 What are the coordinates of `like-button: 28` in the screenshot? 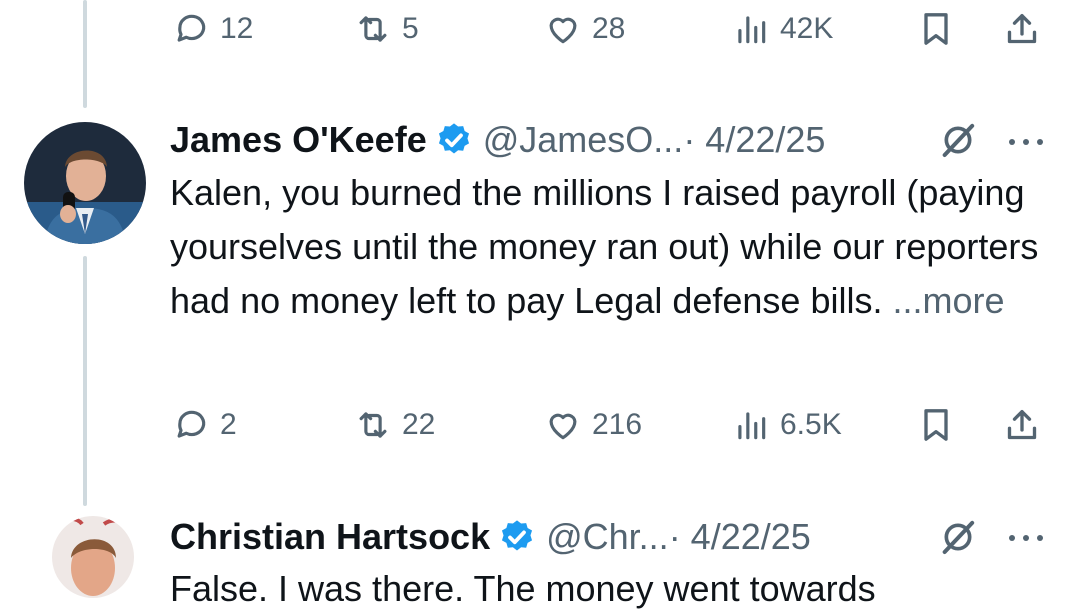 It's located at (584, 29).